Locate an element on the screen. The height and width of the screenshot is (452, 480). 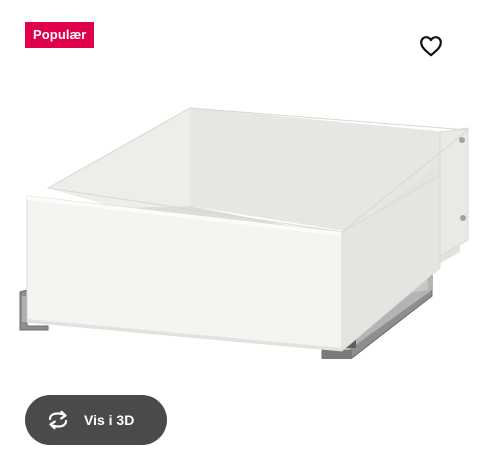
popular-badge-label: Populær is located at coordinates (60, 34).